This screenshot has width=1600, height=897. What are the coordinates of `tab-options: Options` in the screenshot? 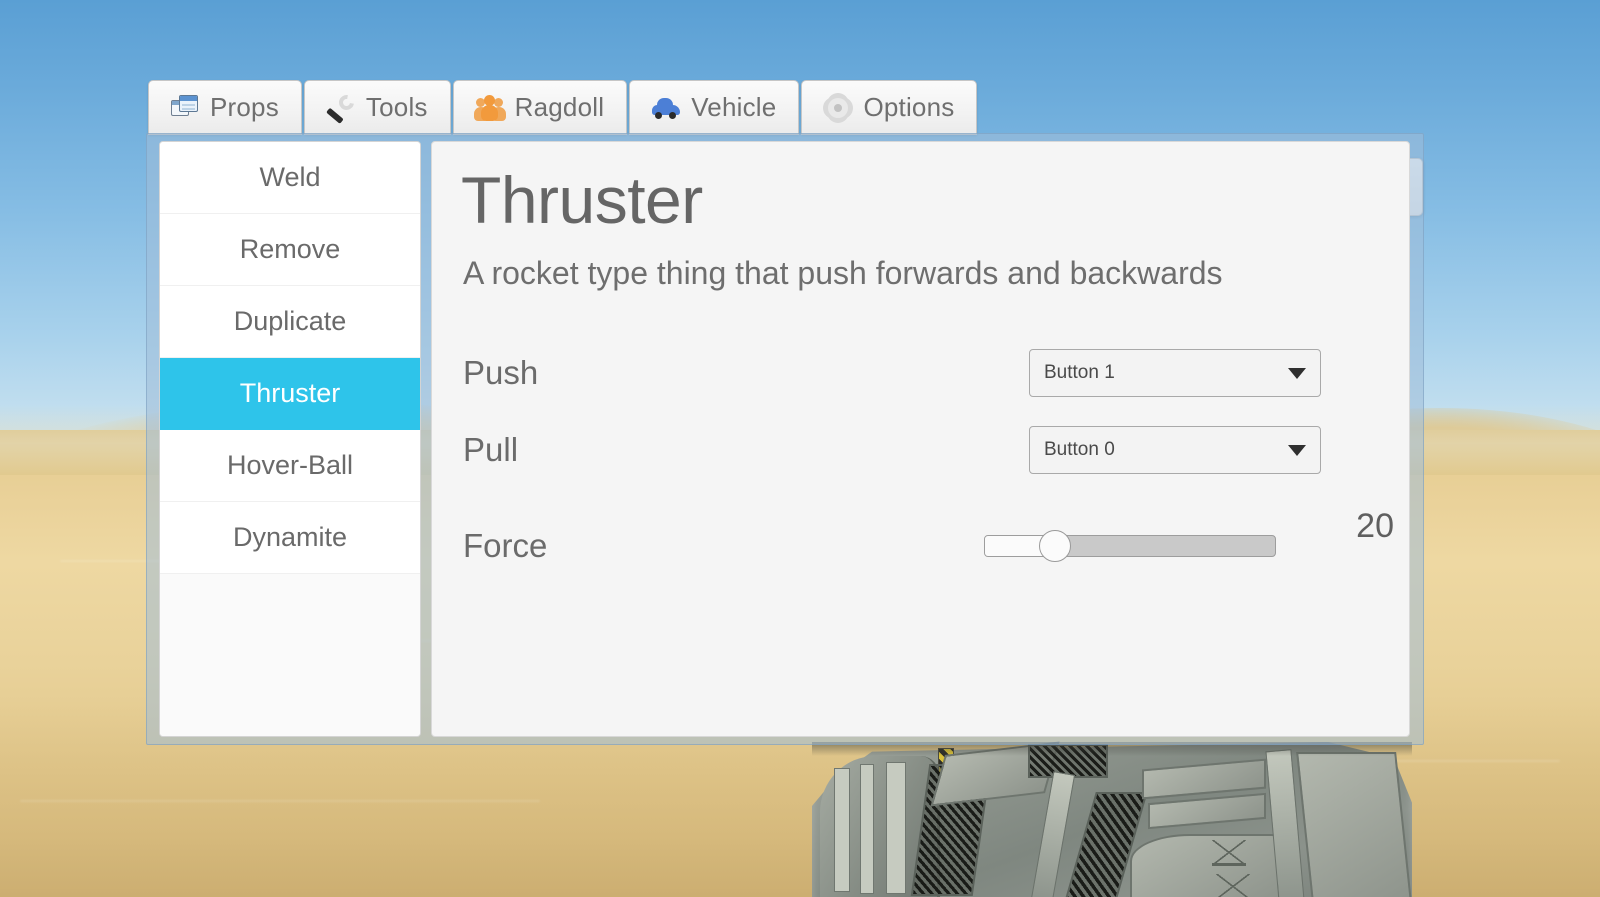 It's located at (889, 107).